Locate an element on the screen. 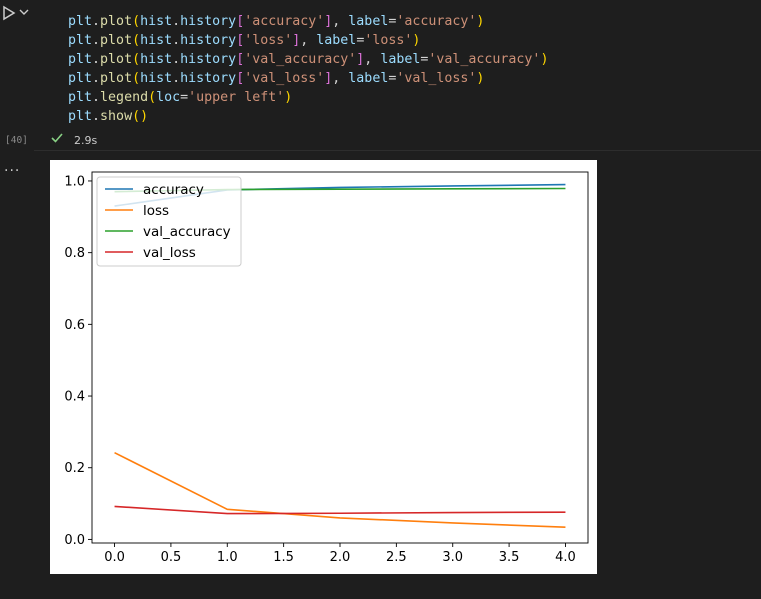 This screenshot has height=599, width=761. y-tick-label: 0.8 is located at coordinates (74, 253).